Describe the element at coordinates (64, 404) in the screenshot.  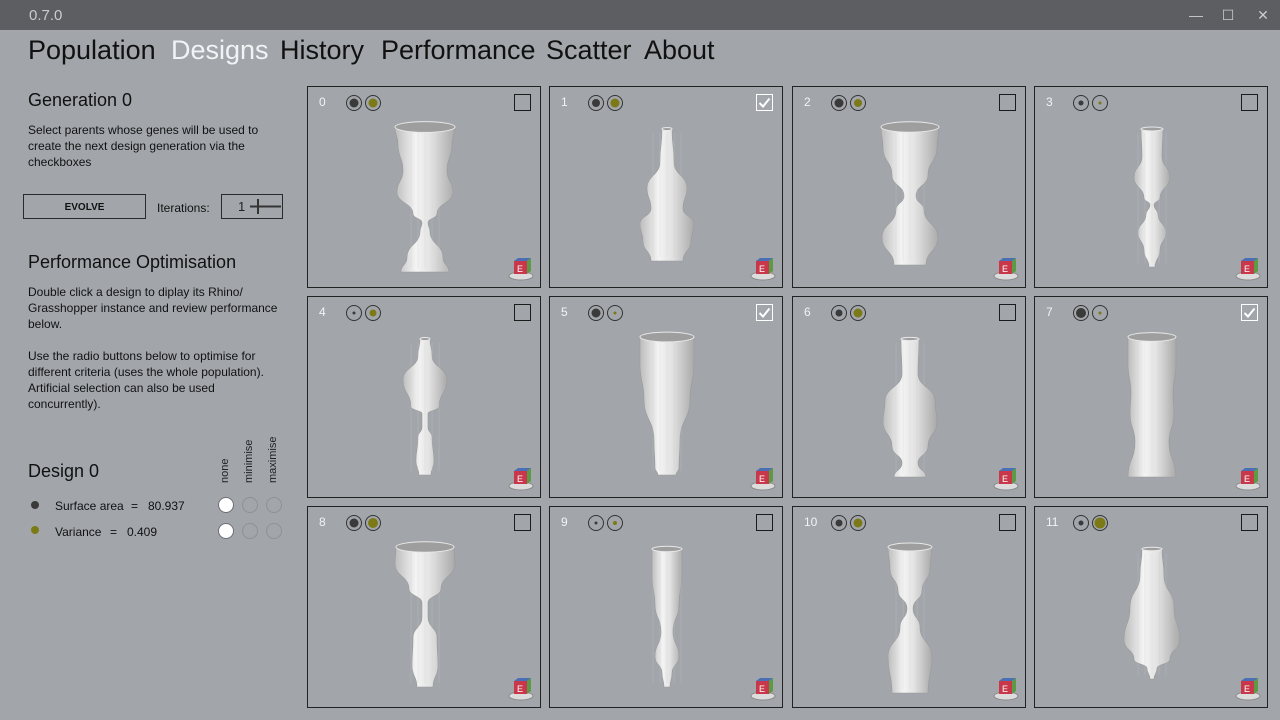
I see `perf-desc-8: concurrently).` at that location.